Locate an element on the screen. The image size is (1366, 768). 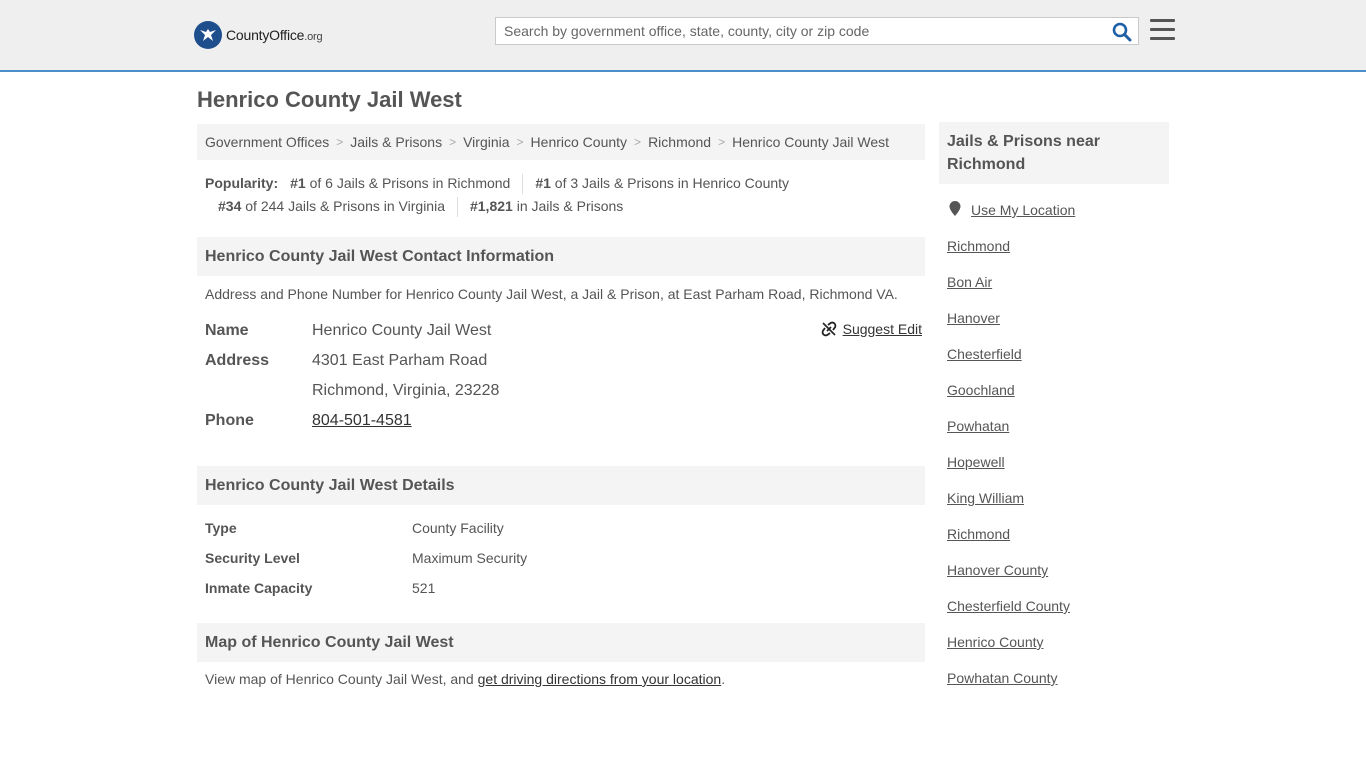
page-title: Henrico County Jail West is located at coordinates (329, 99).